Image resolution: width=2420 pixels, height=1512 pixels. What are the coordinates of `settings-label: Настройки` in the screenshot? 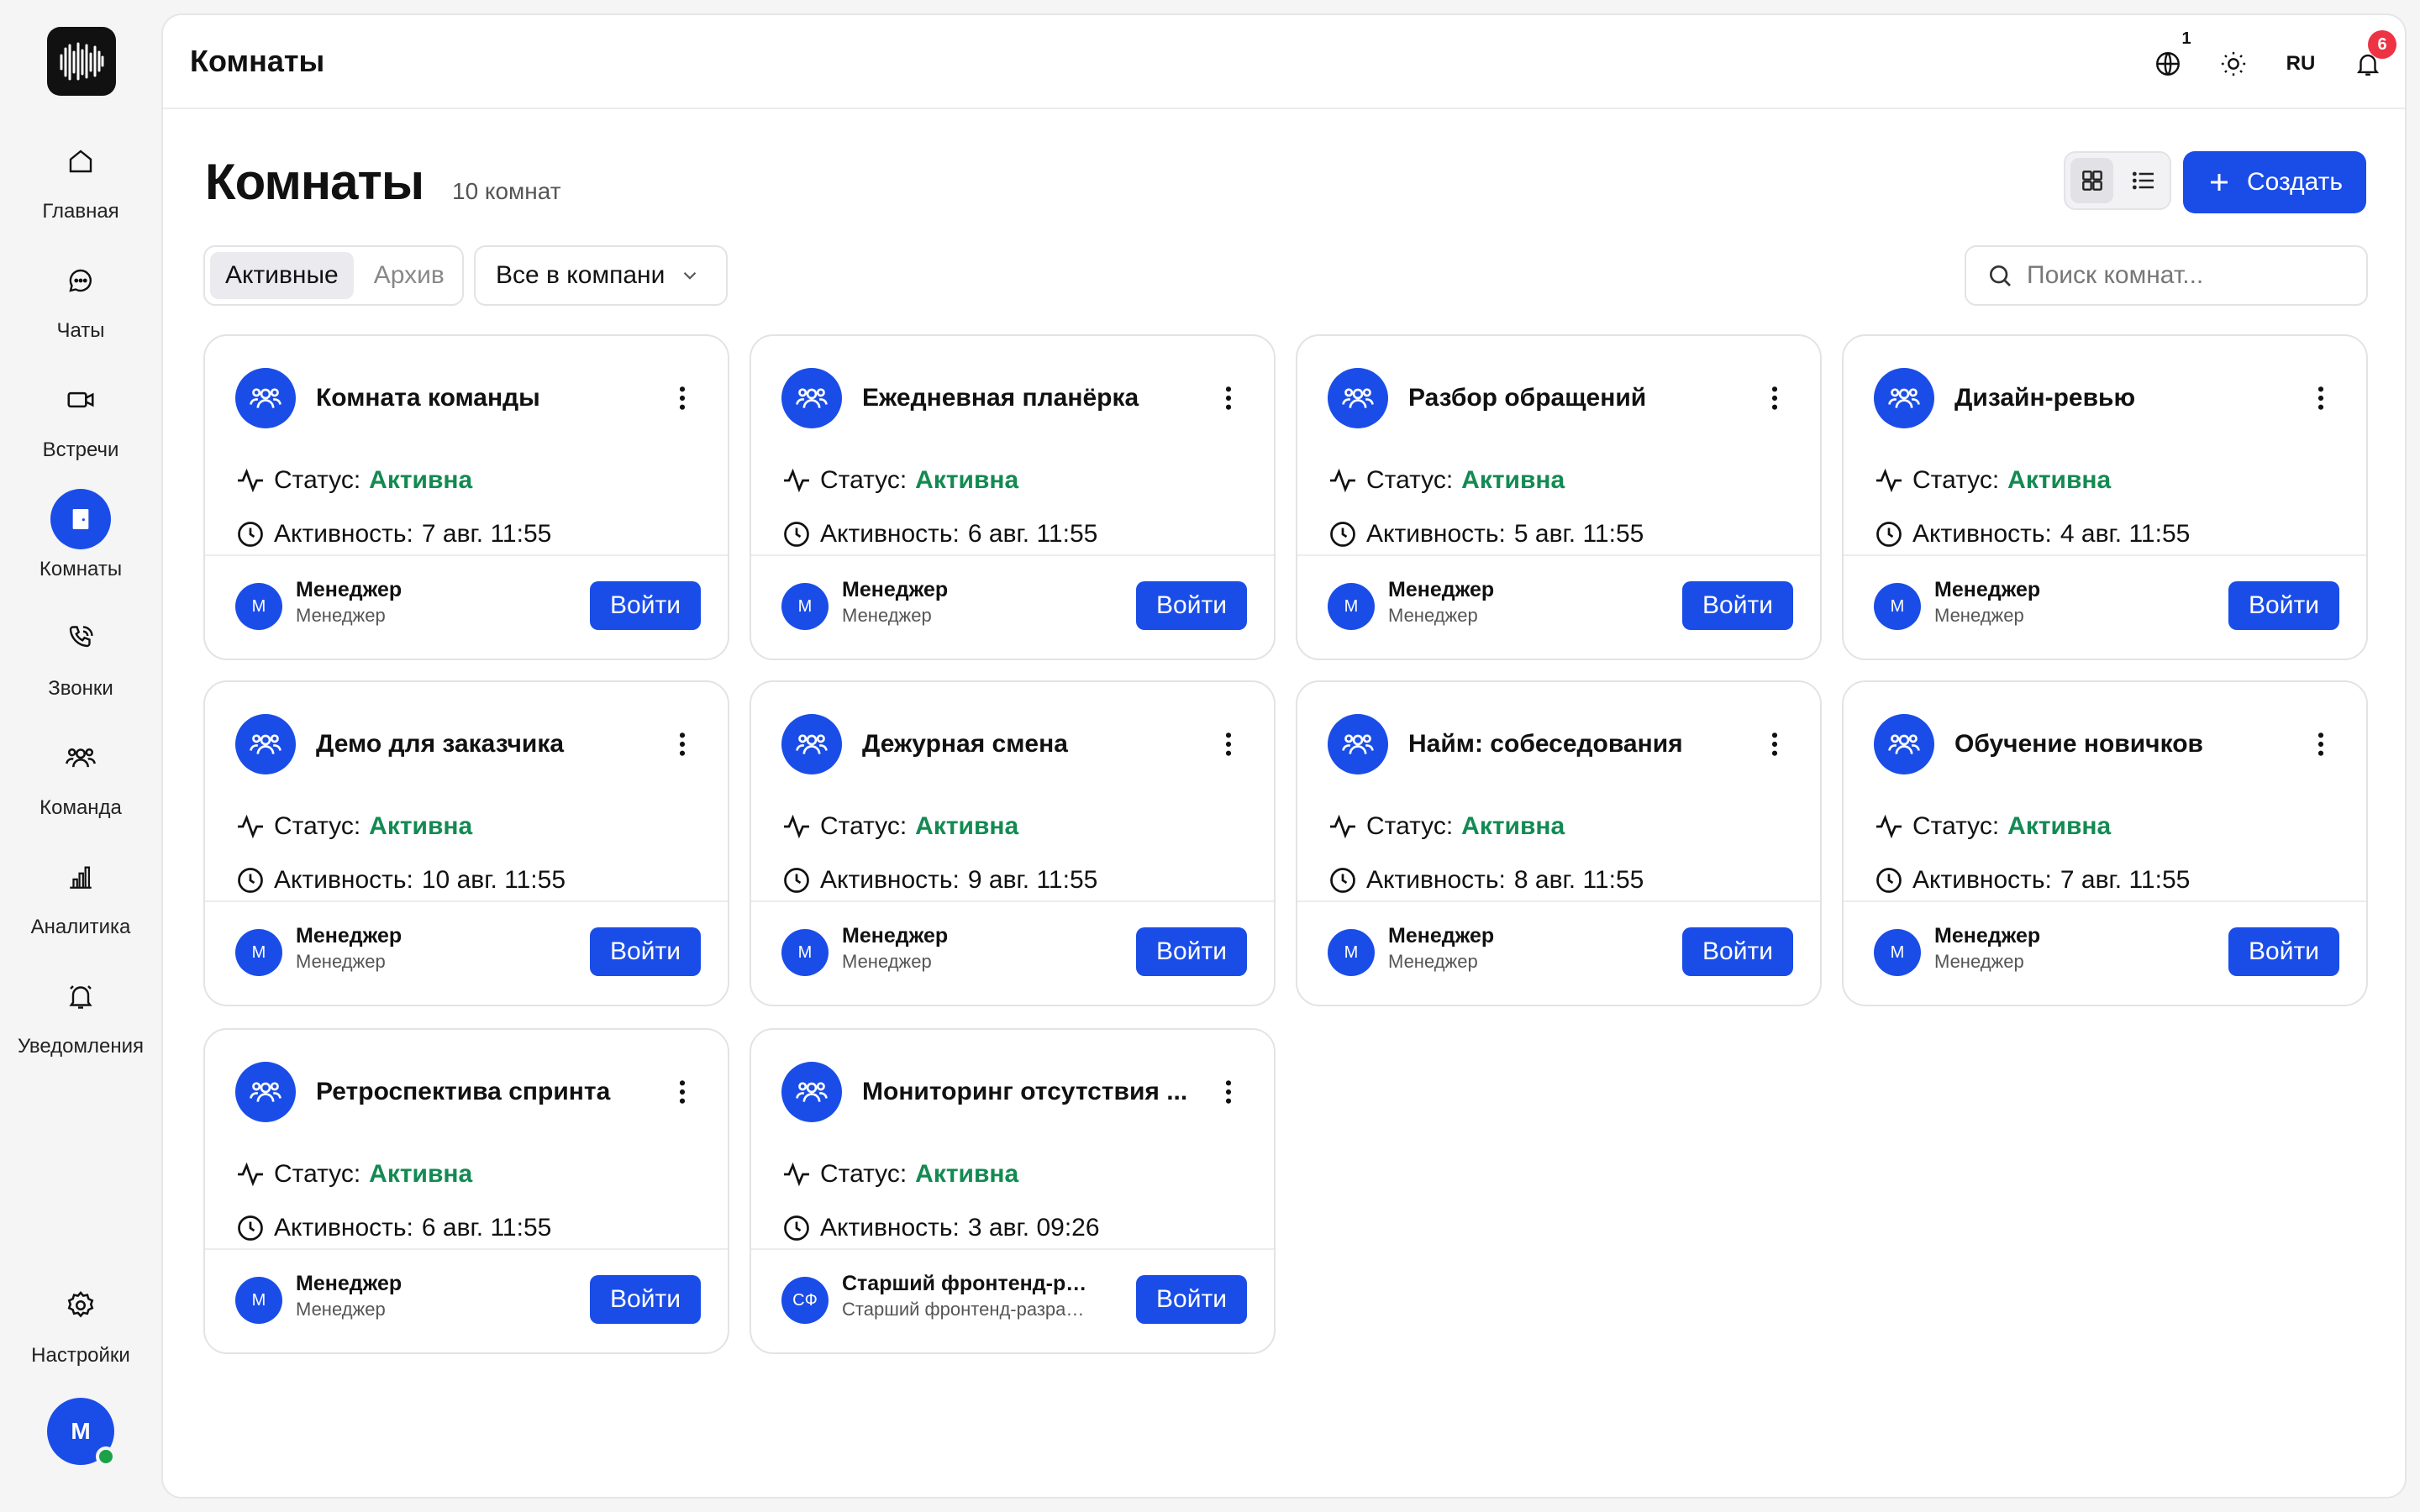 It's located at (80, 1355).